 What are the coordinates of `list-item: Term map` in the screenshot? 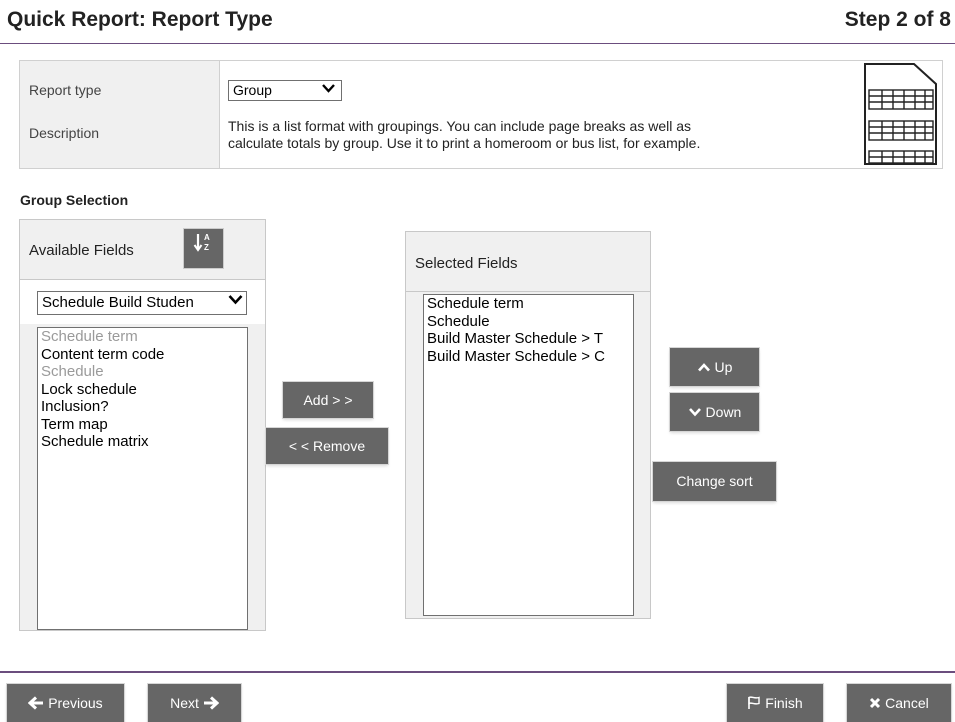 It's located at (142, 425).